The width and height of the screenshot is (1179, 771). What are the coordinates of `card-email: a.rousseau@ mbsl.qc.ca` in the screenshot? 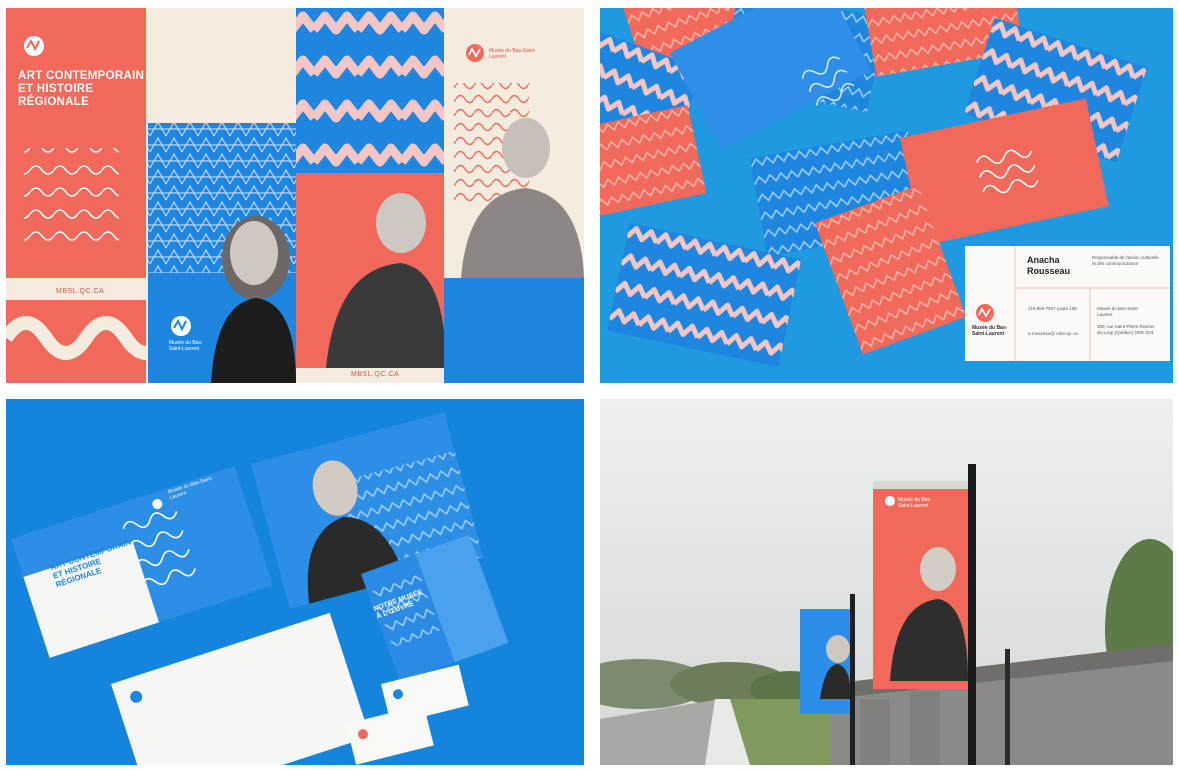 It's located at (1053, 333).